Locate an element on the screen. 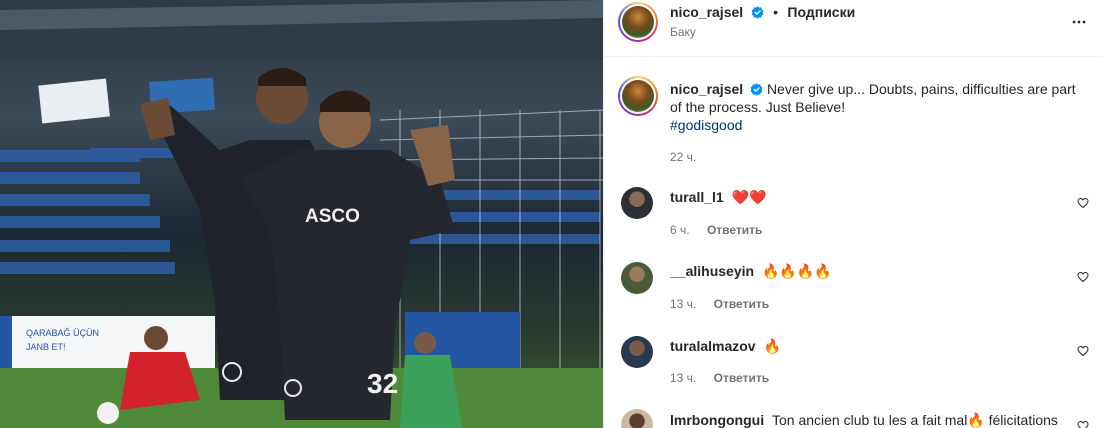 The width and height of the screenshot is (1102, 428). jersey-number: 32 is located at coordinates (382, 383).